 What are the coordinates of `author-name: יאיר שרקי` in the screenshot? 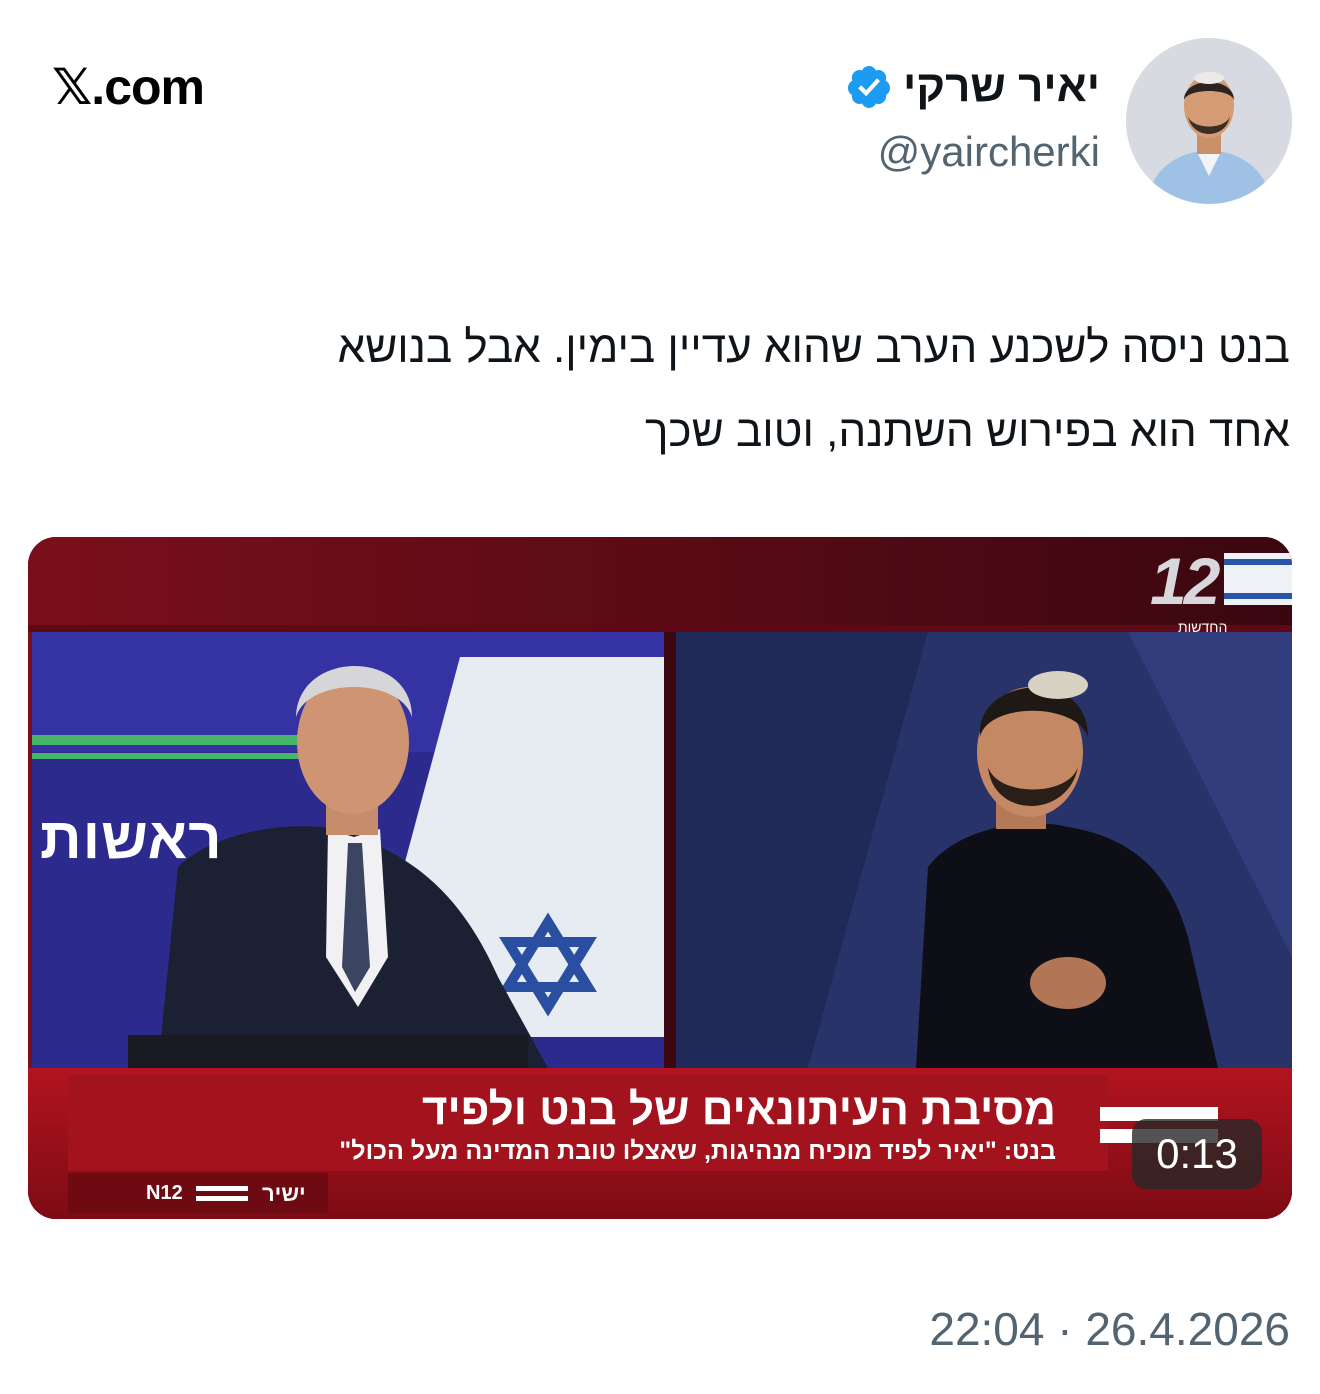 It's located at (1001, 87).